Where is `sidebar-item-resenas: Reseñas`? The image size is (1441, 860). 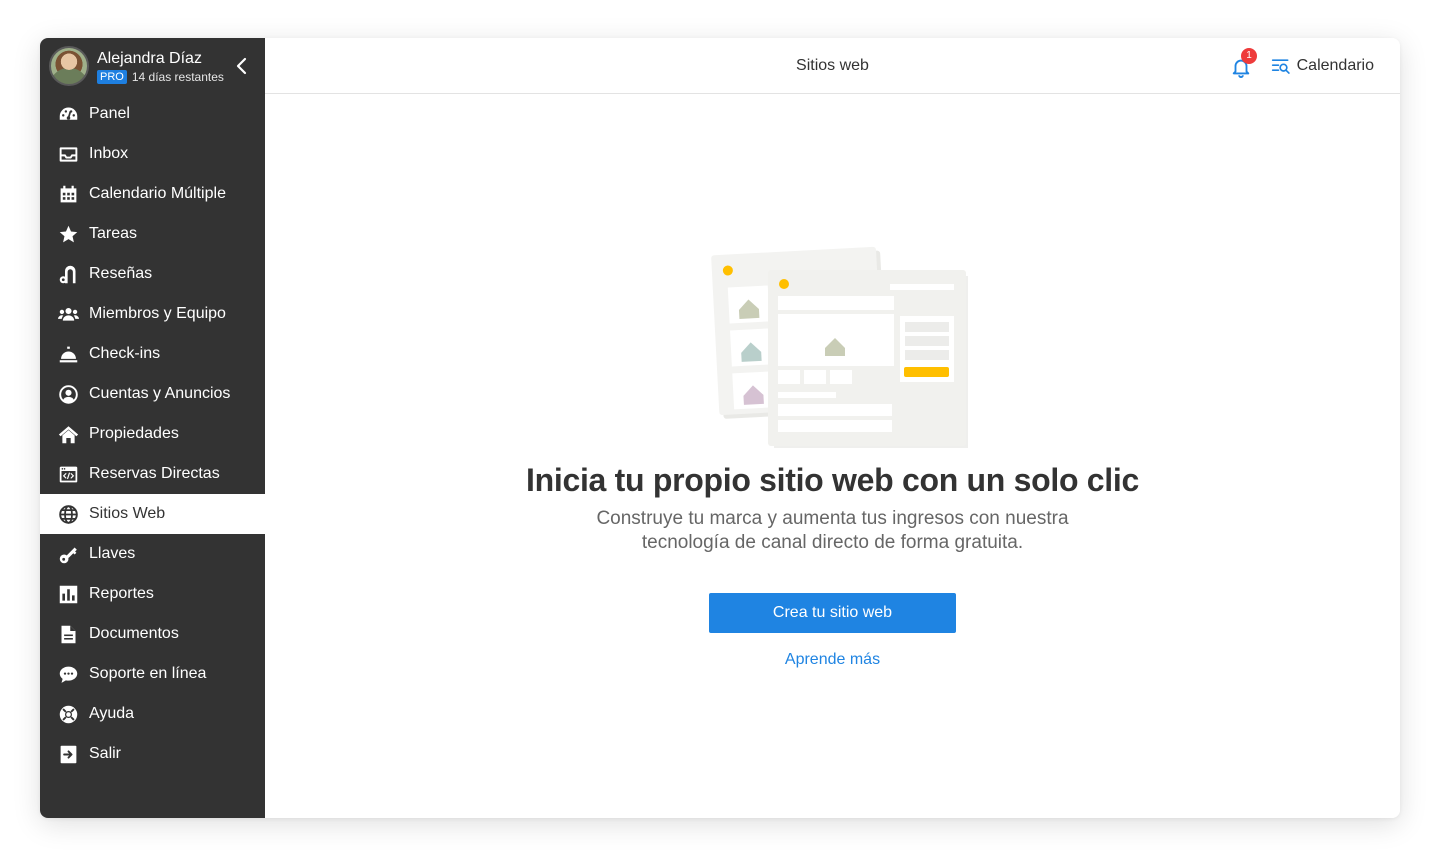
sidebar-item-resenas: Reseñas is located at coordinates (152, 274).